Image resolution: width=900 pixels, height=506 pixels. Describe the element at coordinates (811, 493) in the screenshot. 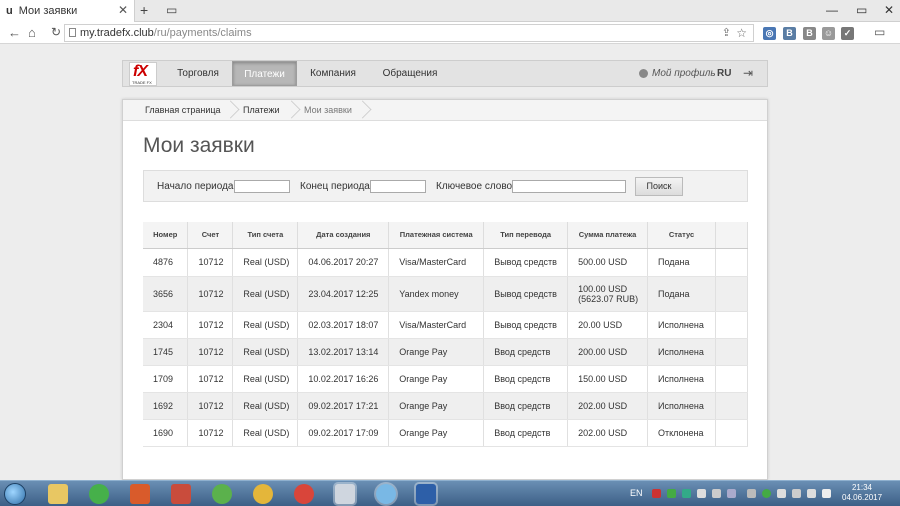

I see `network-status-icon` at that location.